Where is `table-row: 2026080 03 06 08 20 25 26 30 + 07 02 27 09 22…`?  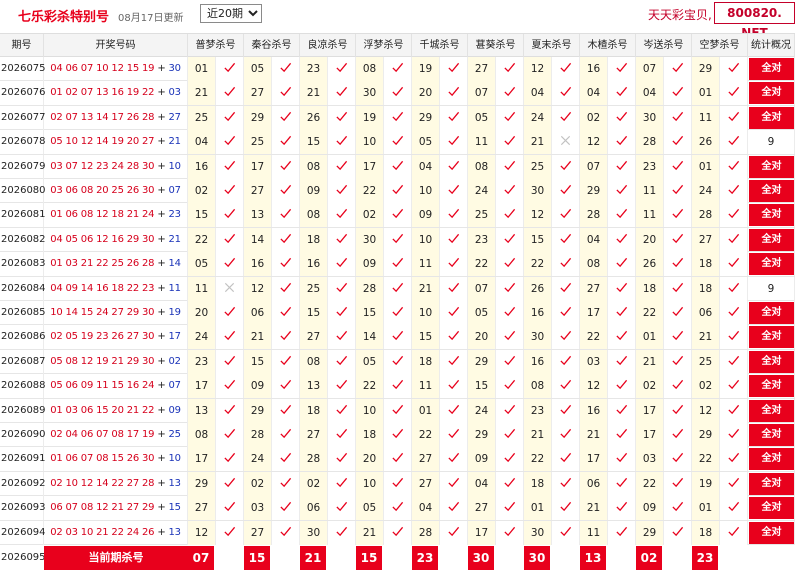
table-row: 2026080 03 06 08 20 25 26 30 + 07 02 27 09 22… is located at coordinates (397, 191).